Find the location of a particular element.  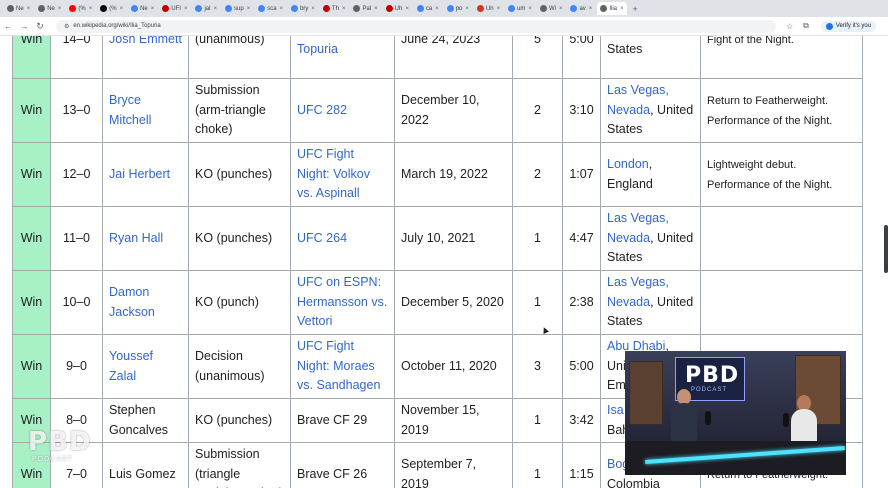

time-cell: 1:15 is located at coordinates (581, 465).